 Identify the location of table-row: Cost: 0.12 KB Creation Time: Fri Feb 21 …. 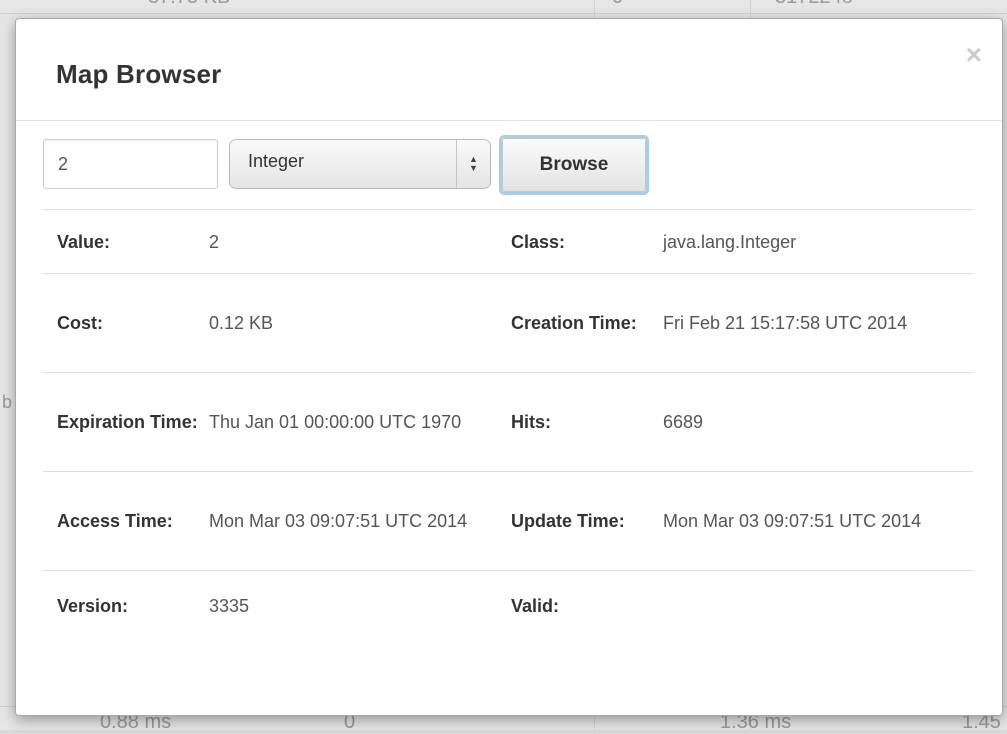
(508, 323).